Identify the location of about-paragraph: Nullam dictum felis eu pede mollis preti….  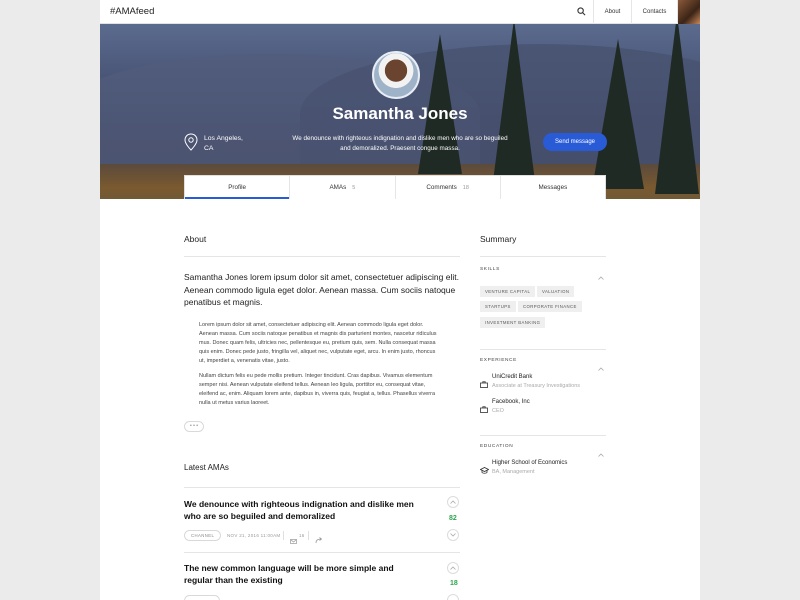
(317, 389).